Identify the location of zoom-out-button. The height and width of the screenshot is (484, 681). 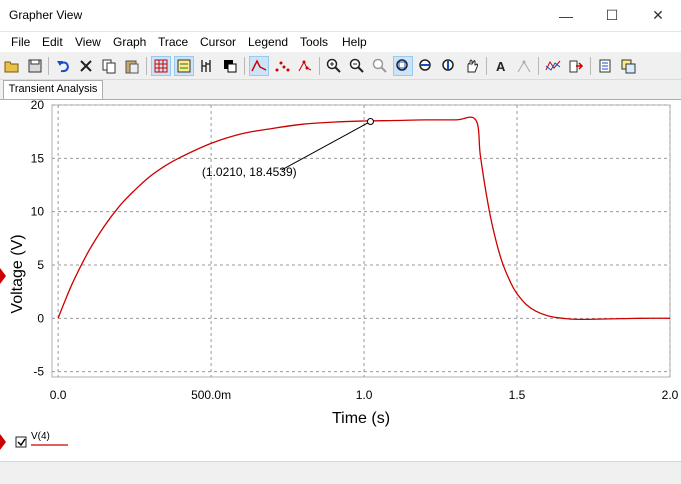
(357, 66).